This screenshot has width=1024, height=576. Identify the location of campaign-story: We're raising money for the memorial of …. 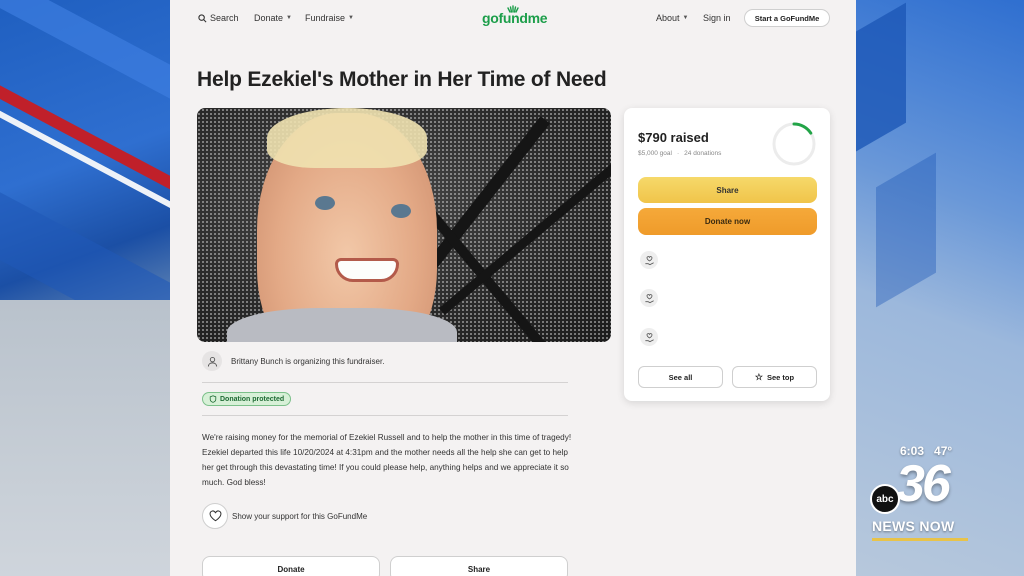
(387, 460).